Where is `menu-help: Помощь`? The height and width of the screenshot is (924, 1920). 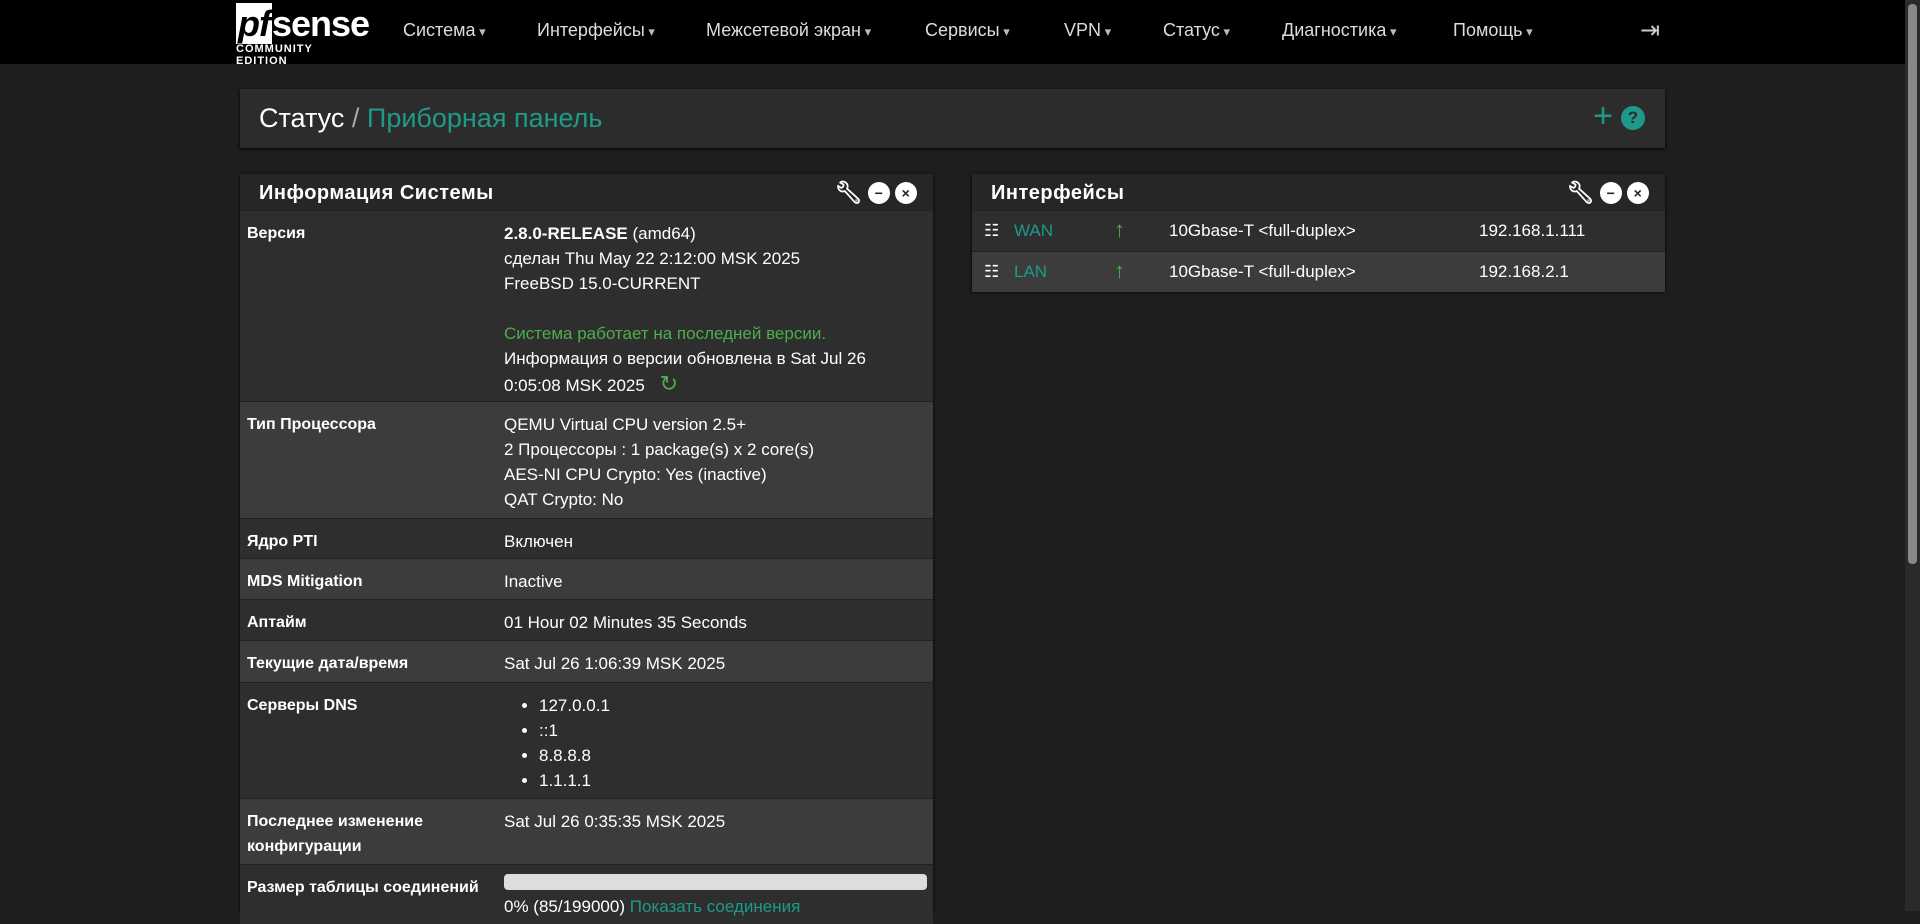 menu-help: Помощь is located at coordinates (1493, 30).